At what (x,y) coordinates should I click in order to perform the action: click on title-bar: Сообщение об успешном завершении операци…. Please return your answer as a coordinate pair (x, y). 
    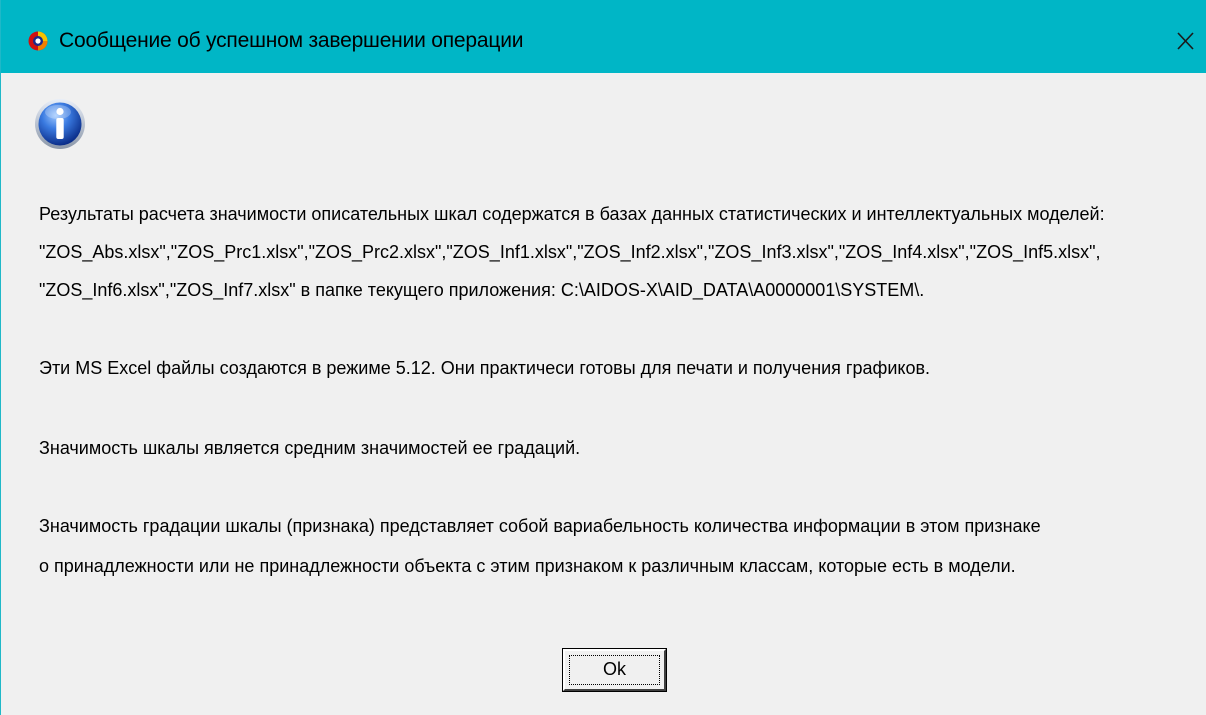
    Looking at the image, I should click on (603, 36).